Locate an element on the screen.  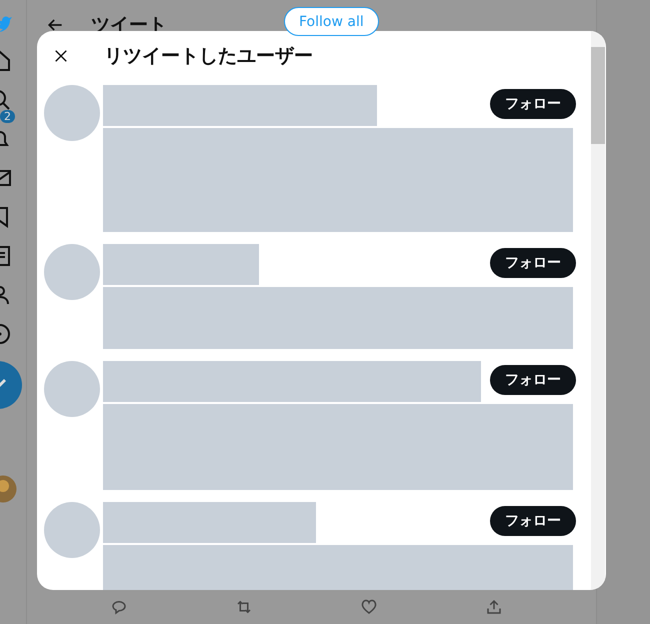
notification-badge: 2 is located at coordinates (7, 116).